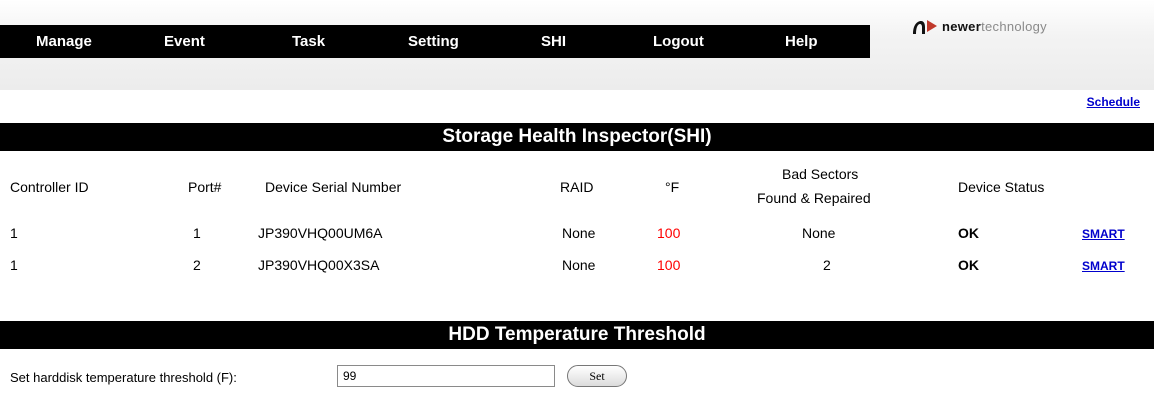  What do you see at coordinates (968, 233) in the screenshot?
I see `row-1-status: OK` at bounding box center [968, 233].